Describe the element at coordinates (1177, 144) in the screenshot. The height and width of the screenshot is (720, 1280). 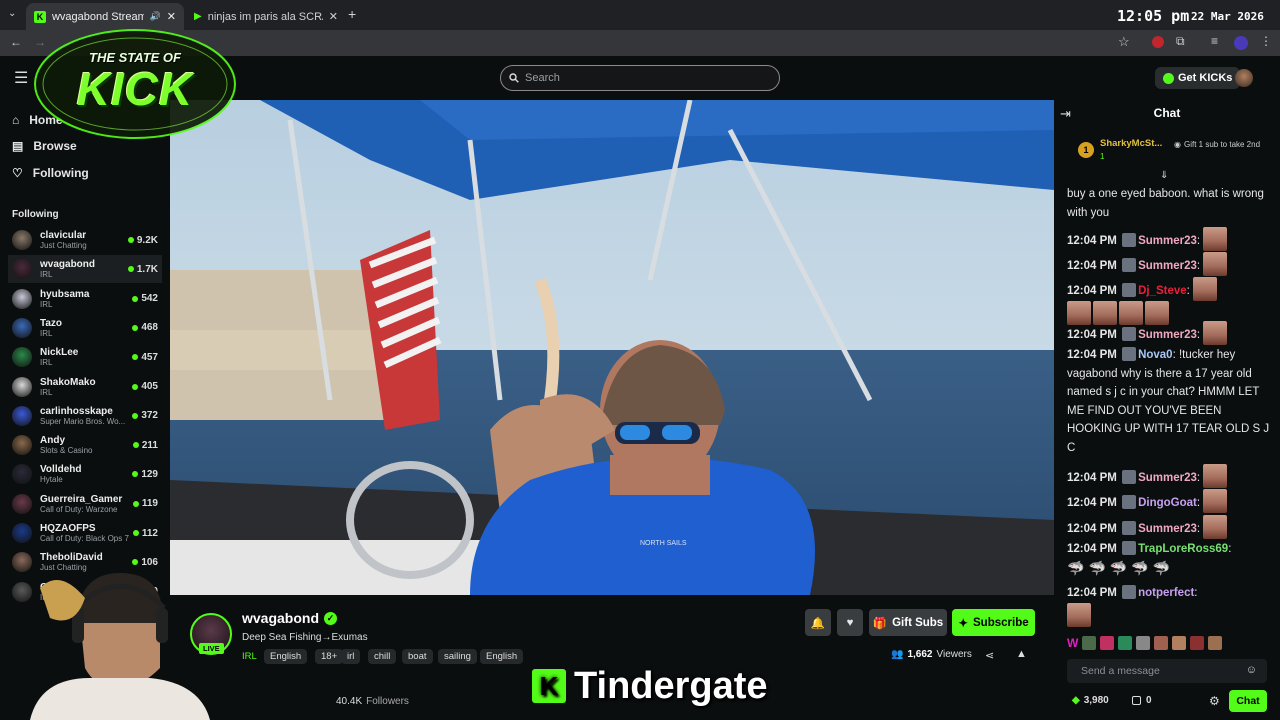
I see `gift-icon: ◉` at that location.